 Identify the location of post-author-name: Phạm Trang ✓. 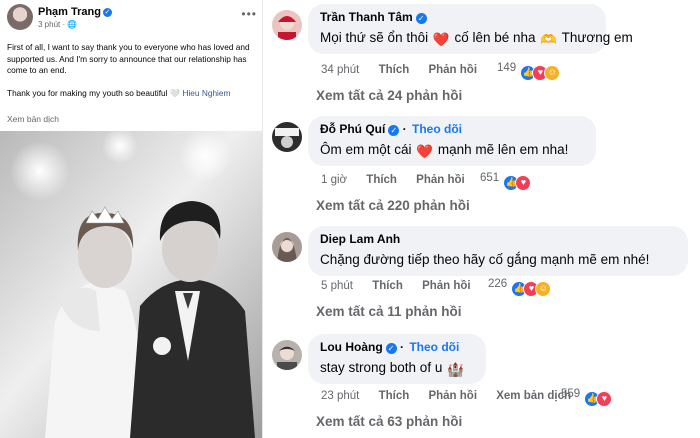
(75, 12).